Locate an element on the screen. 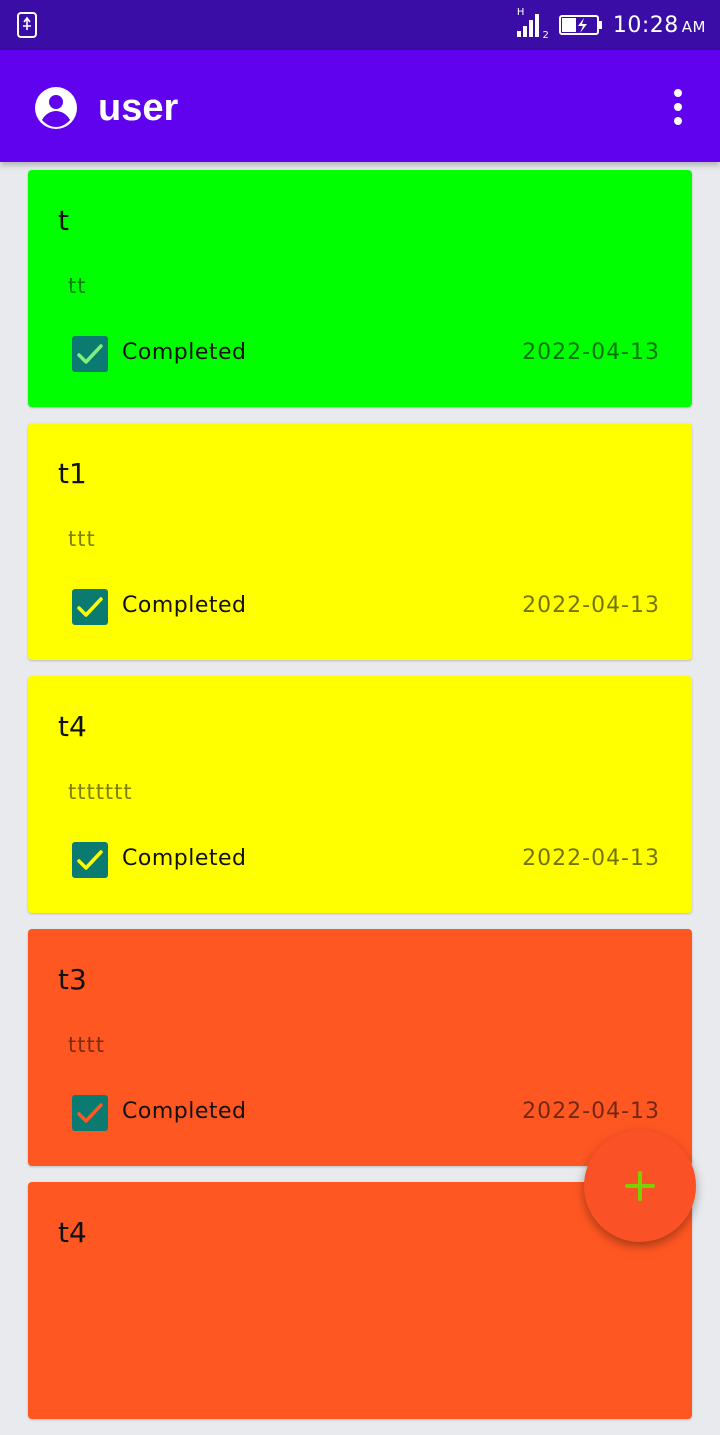  account-circle-icon is located at coordinates (56, 108).